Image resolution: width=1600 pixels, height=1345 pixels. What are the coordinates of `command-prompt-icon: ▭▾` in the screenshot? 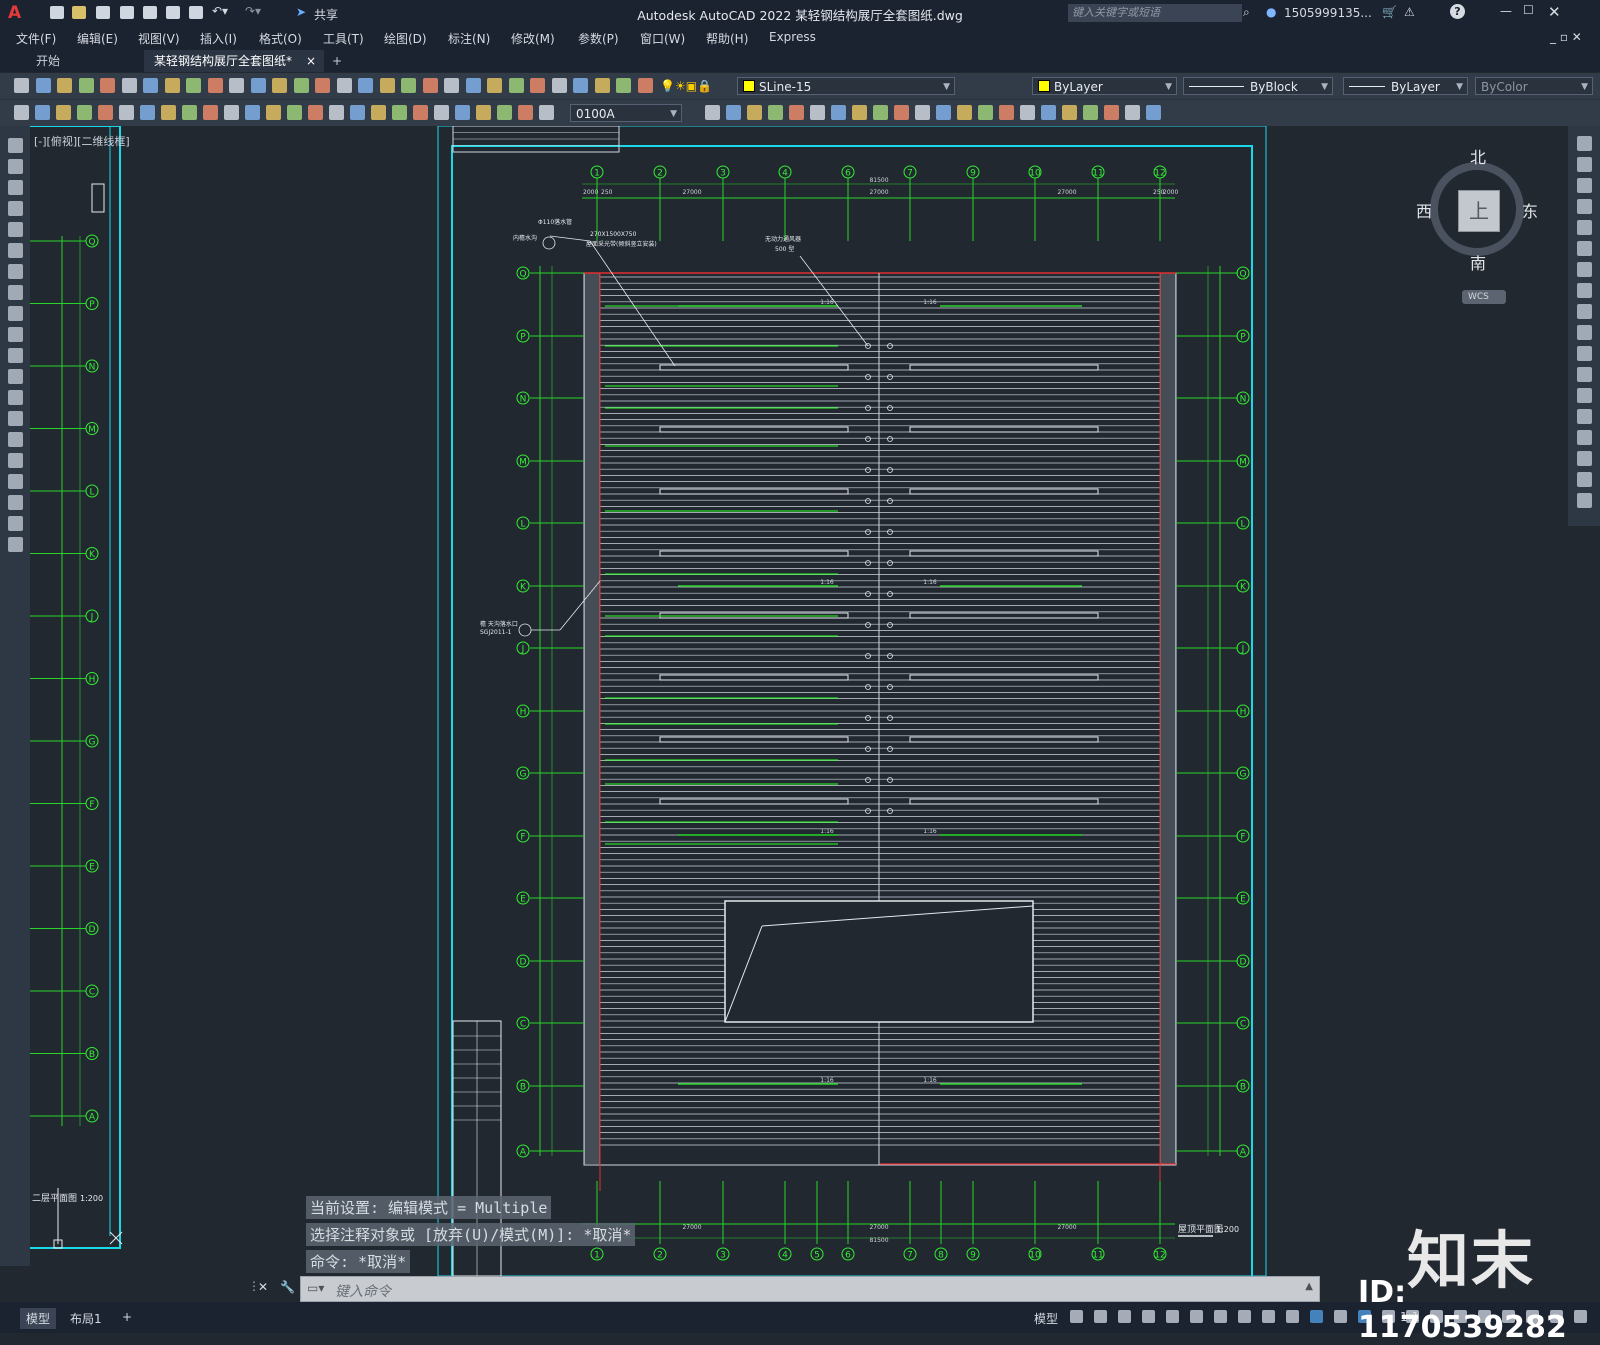 It's located at (315, 1288).